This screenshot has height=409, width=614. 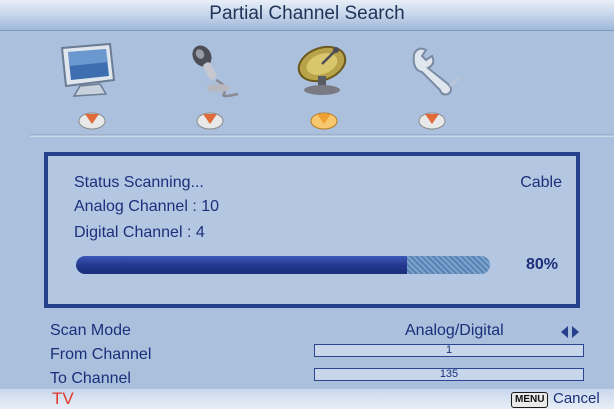 What do you see at coordinates (307, 15) in the screenshot?
I see `page-title: Partial Channel Search` at bounding box center [307, 15].